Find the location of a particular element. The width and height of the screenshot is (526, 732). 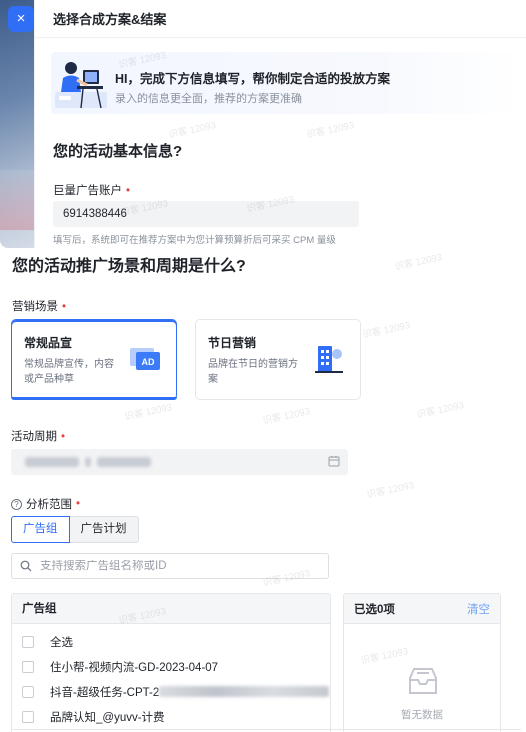

card-desc: 常规品牌宣传，内容或产品种草 is located at coordinates (69, 372).